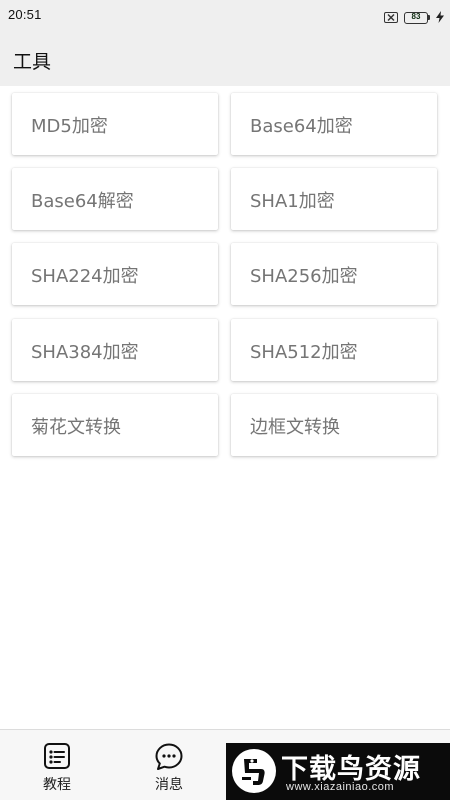 The image size is (450, 800). What do you see at coordinates (169, 759) in the screenshot?
I see `chat-bubble-icon` at bounding box center [169, 759].